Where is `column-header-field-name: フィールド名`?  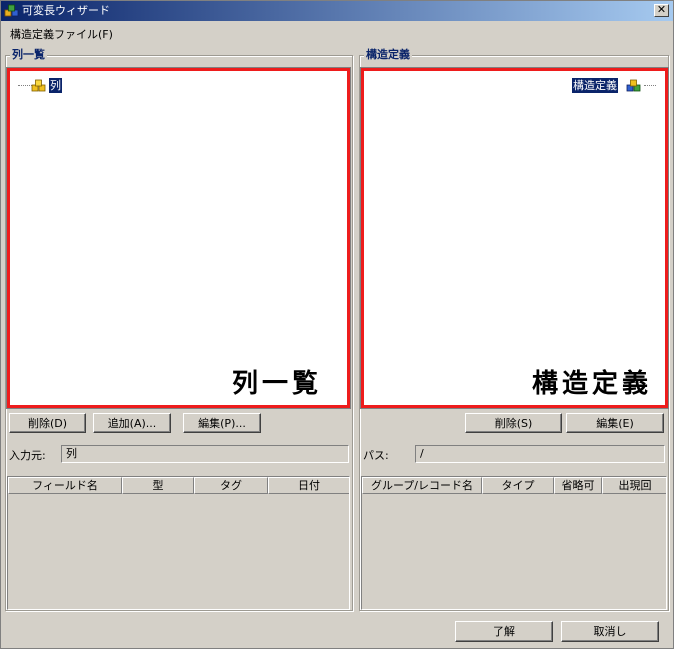 column-header-field-name: フィールド名 is located at coordinates (65, 485).